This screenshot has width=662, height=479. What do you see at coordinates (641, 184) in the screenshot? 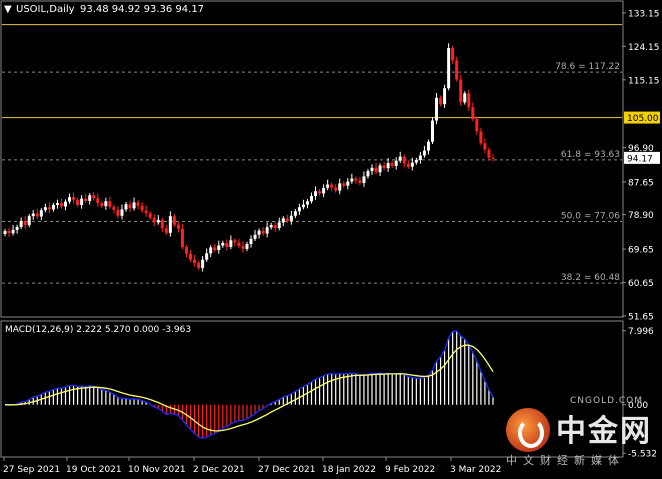
I see `price-tick-label: 87.65` at bounding box center [641, 184].